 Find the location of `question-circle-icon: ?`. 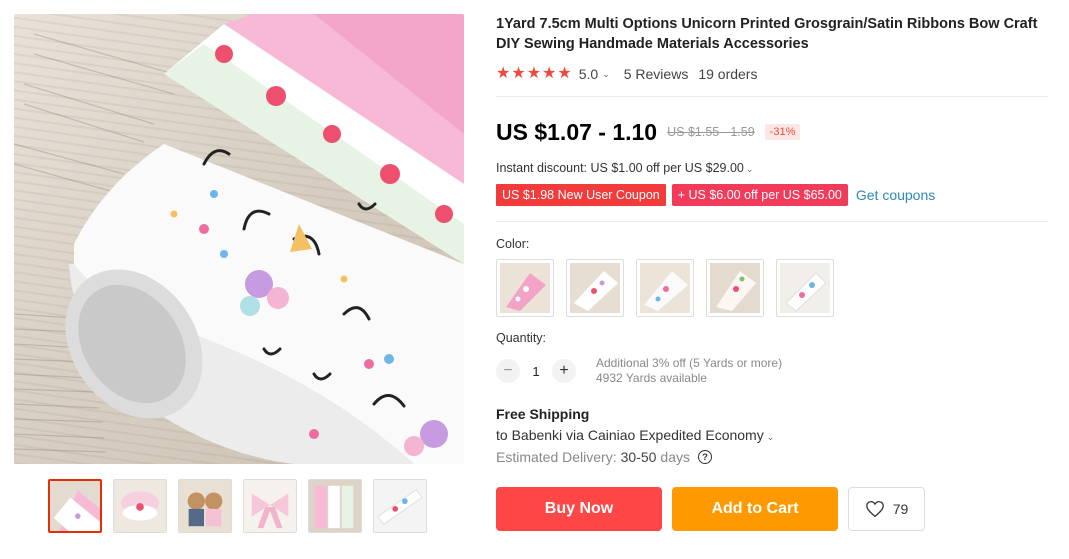

question-circle-icon: ? is located at coordinates (704, 457).